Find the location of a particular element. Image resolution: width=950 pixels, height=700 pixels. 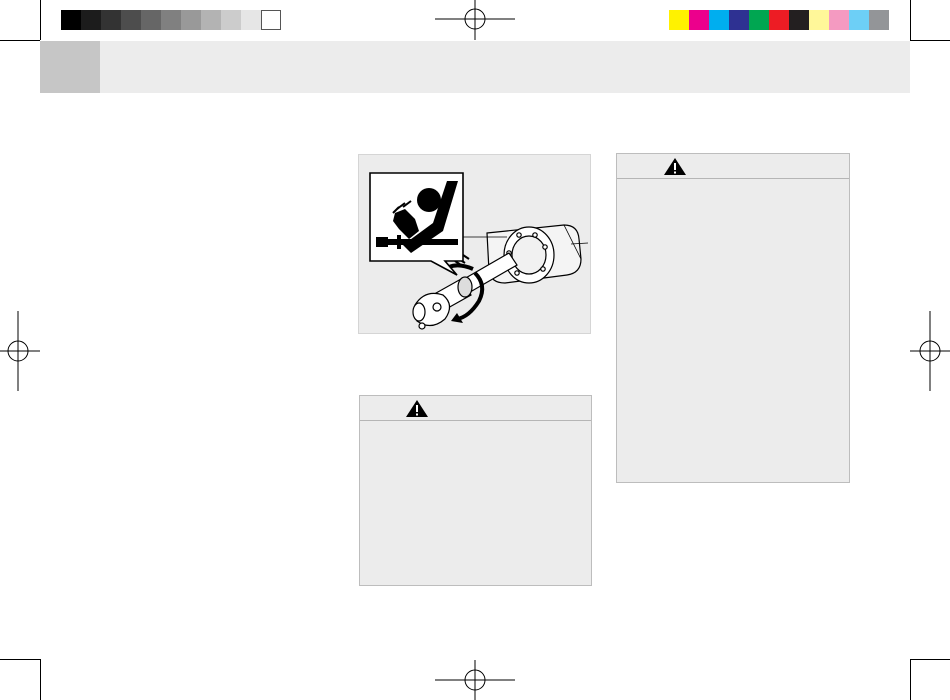

driveshaft-illustration is located at coordinates (479, 251).